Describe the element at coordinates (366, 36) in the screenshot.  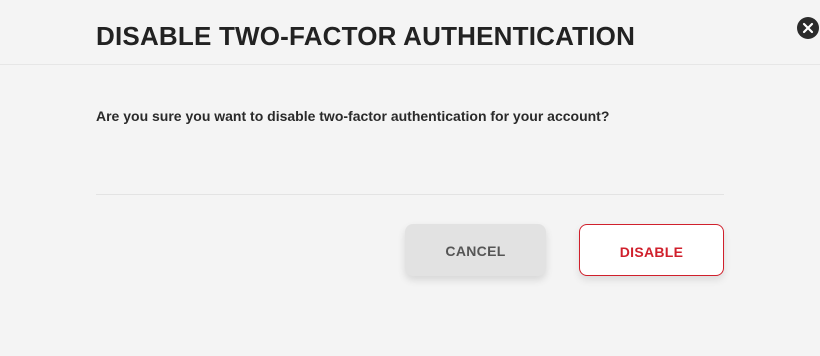
I see `dialog-title: DISABLE TWO-FACTOR AUTHENTICATION` at that location.